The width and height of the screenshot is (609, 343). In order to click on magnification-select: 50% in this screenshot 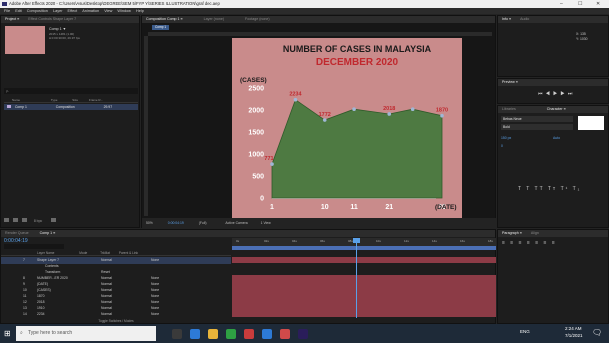, I will do `click(149, 223)`.